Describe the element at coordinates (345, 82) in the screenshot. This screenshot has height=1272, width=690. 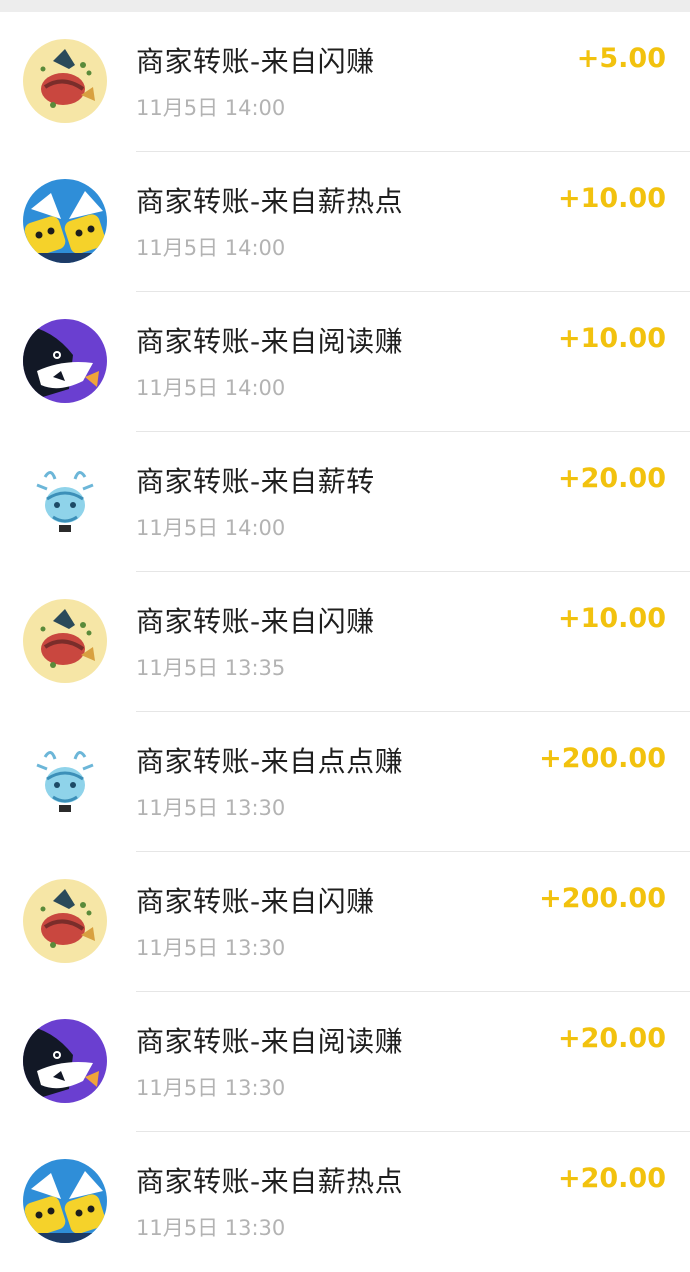
I see `transaction-row: 商家转账-来自闪赚 11月5日 14:00 +5.00` at that location.